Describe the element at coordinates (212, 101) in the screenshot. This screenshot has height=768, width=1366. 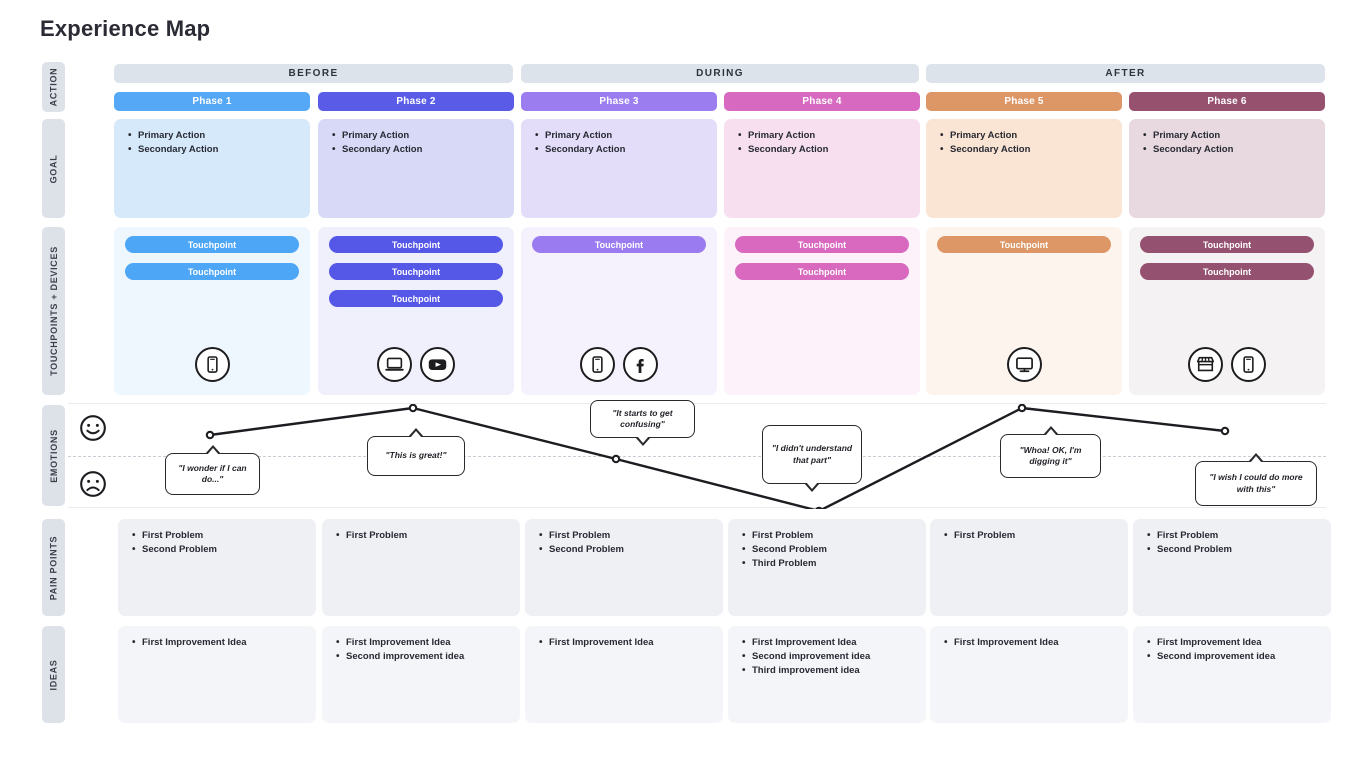
I see `phase-header-1: Phase 1` at that location.